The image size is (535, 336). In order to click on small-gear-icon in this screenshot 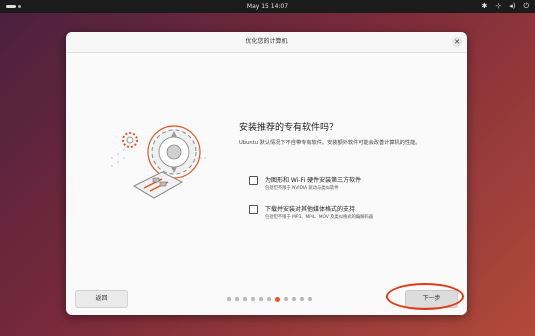, I will do `click(130, 140)`.